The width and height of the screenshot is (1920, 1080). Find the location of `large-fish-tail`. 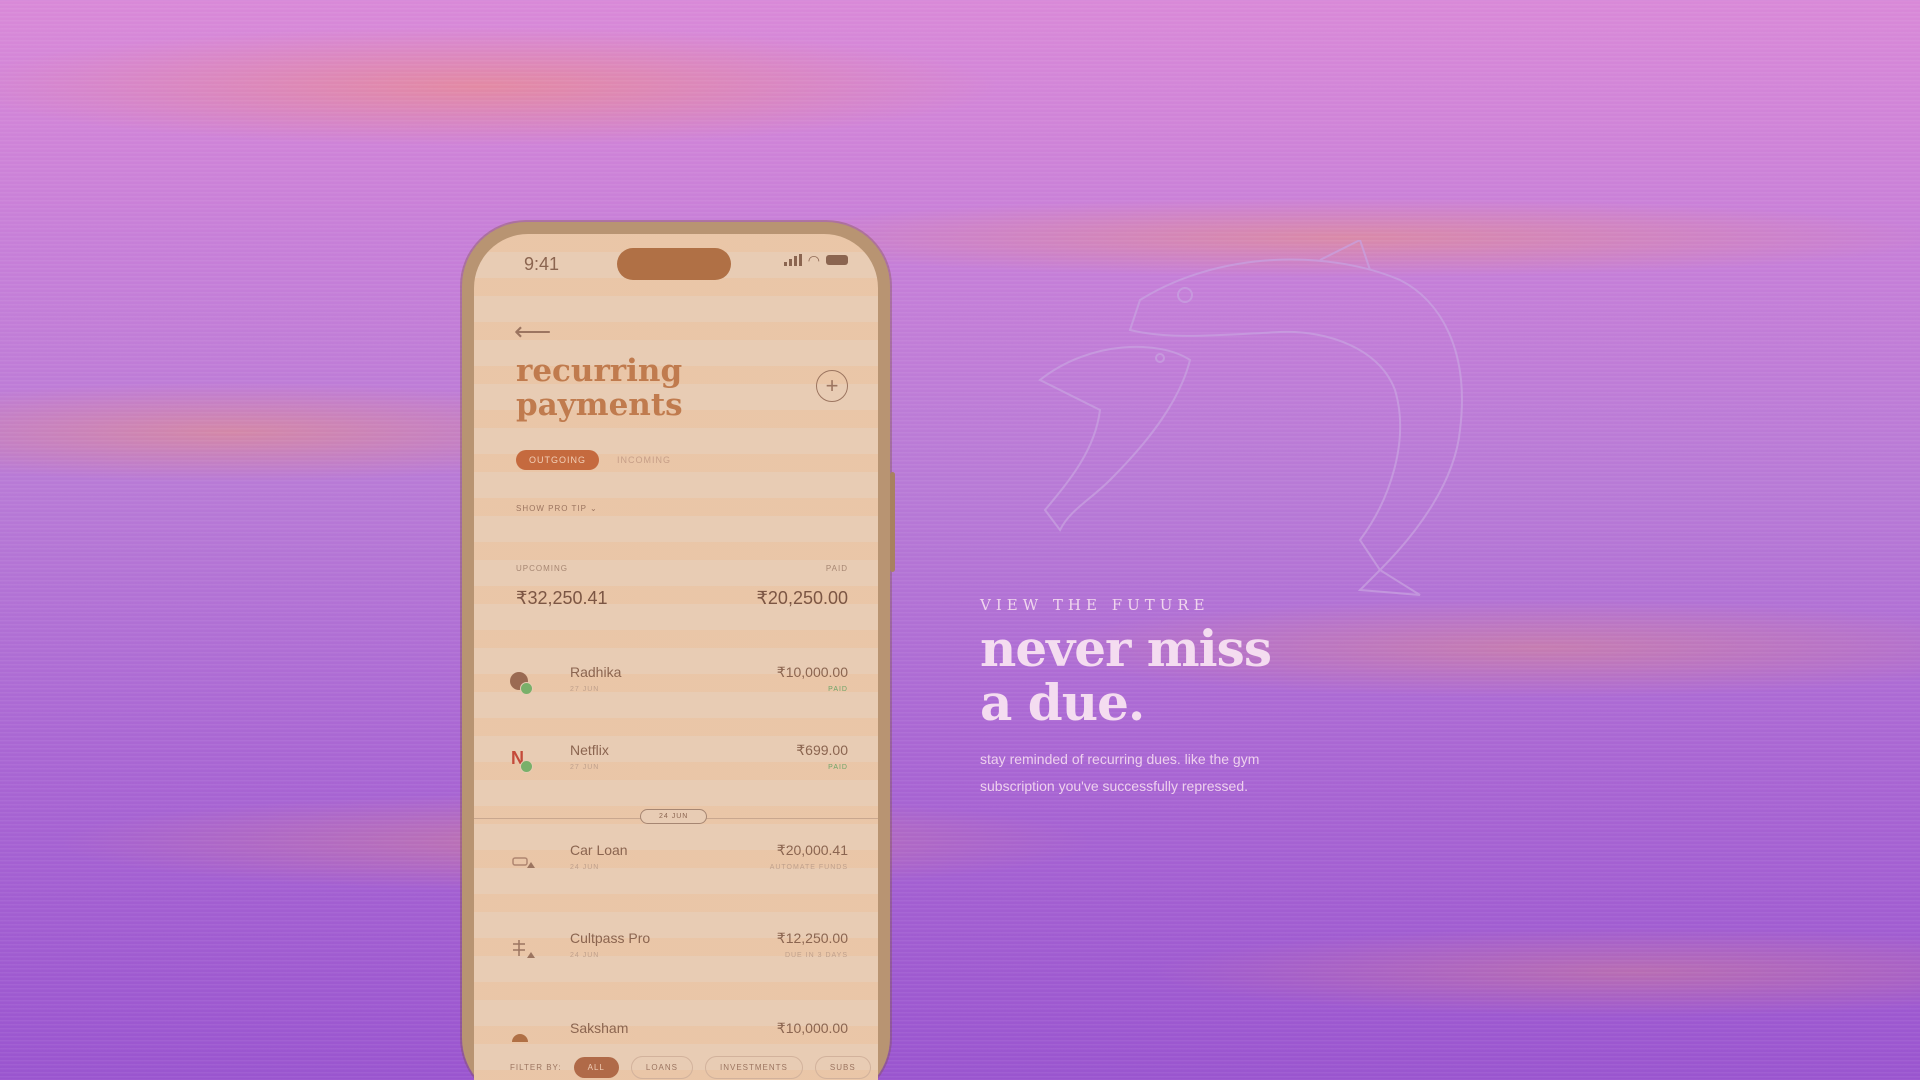

large-fish-tail is located at coordinates (1389, 582).